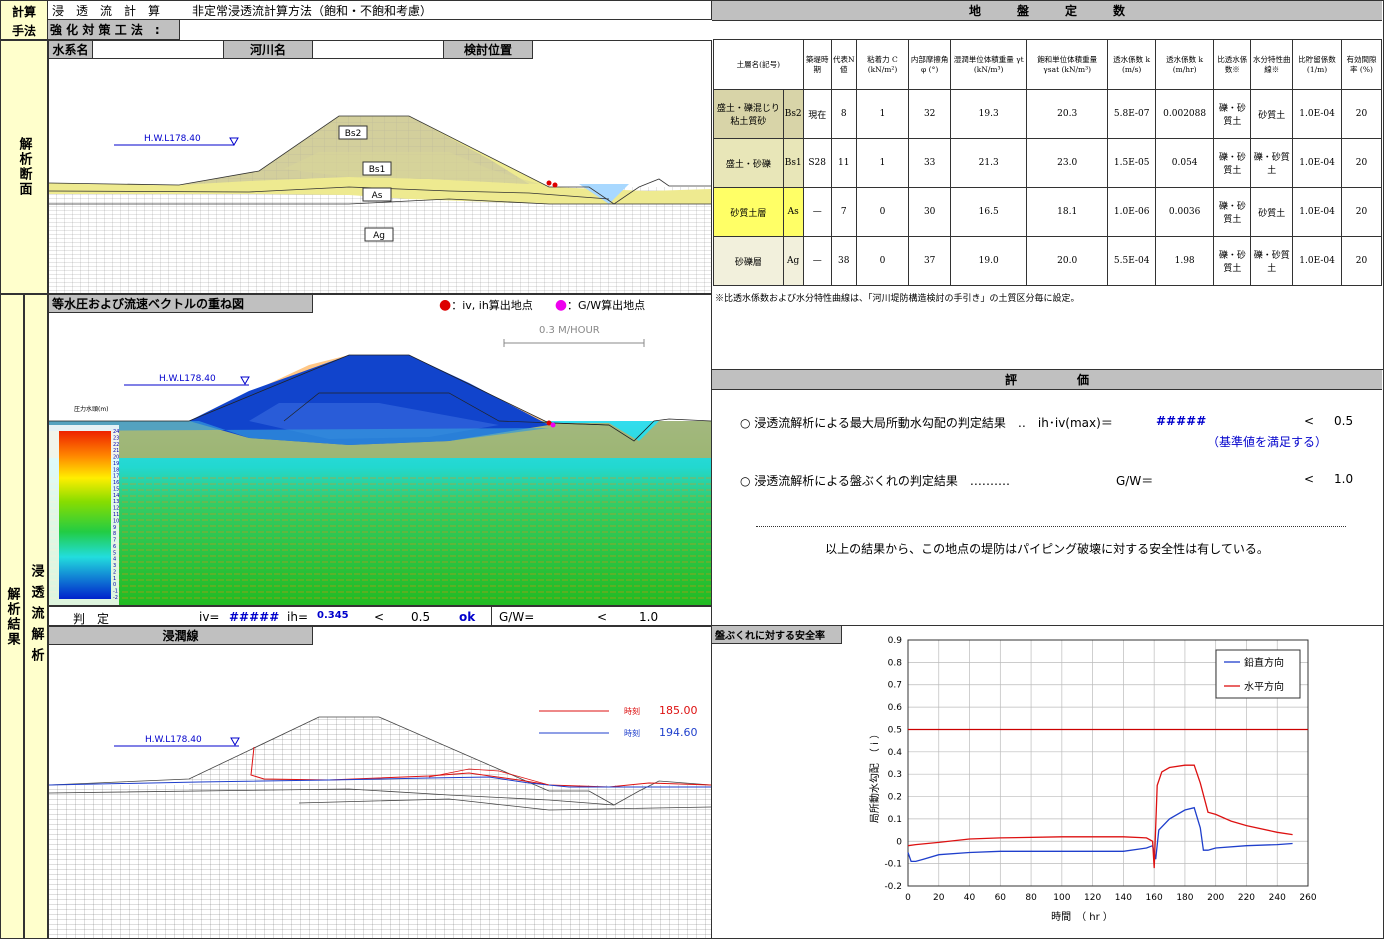  I want to click on legend-b-label: 時刻, so click(632, 733).